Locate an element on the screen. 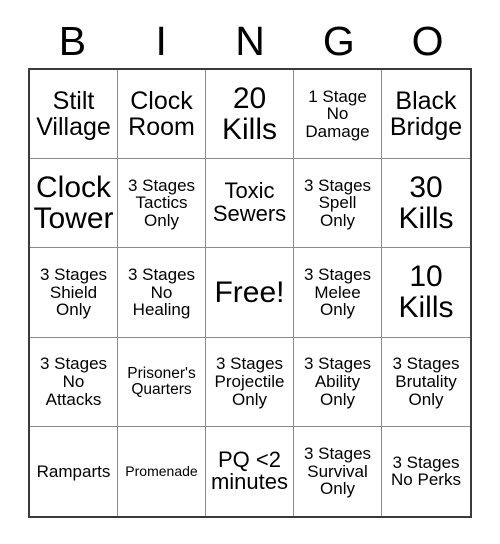 The image size is (500, 544). bingo-cell: Stilt Village is located at coordinates (74, 115).